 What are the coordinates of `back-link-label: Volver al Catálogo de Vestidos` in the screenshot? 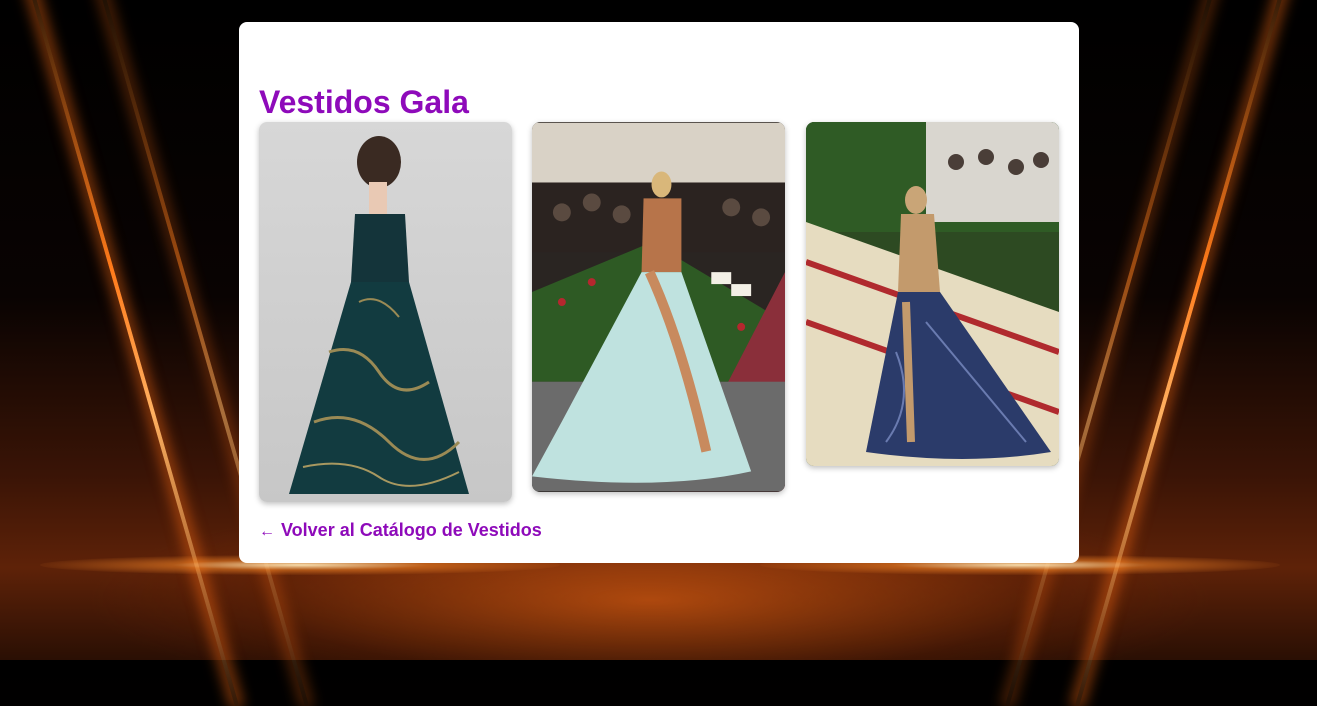 It's located at (411, 530).